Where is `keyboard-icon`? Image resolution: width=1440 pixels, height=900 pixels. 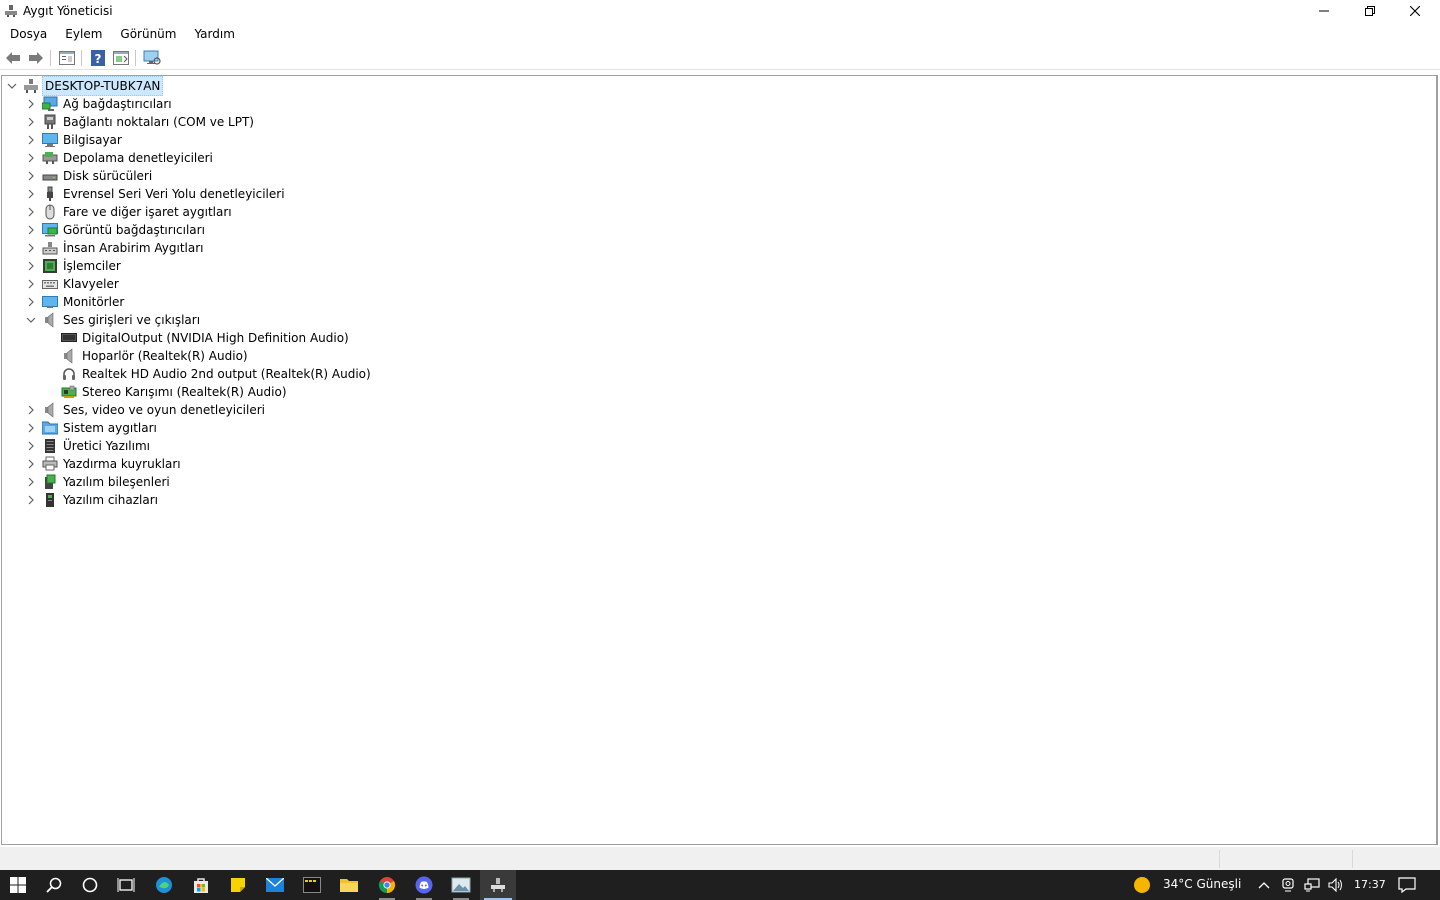 keyboard-icon is located at coordinates (50, 284).